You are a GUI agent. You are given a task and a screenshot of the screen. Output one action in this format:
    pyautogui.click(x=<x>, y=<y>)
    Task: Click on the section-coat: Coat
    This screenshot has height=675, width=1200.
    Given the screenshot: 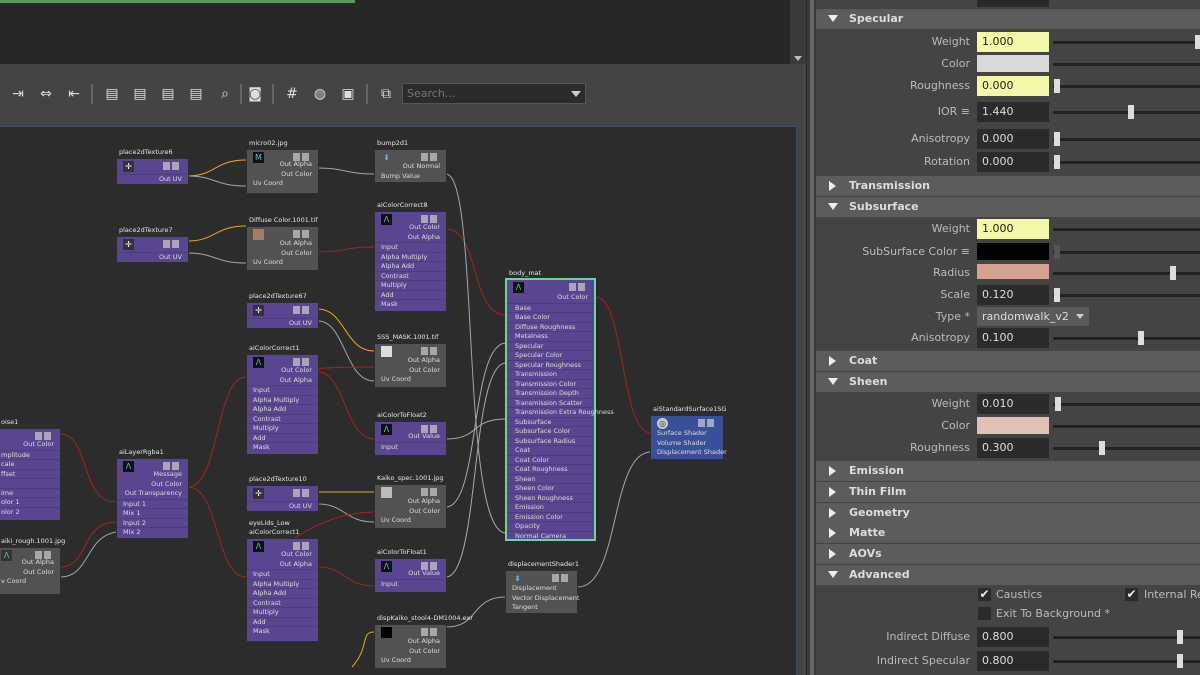 What is the action you would take?
    pyautogui.click(x=1008, y=361)
    